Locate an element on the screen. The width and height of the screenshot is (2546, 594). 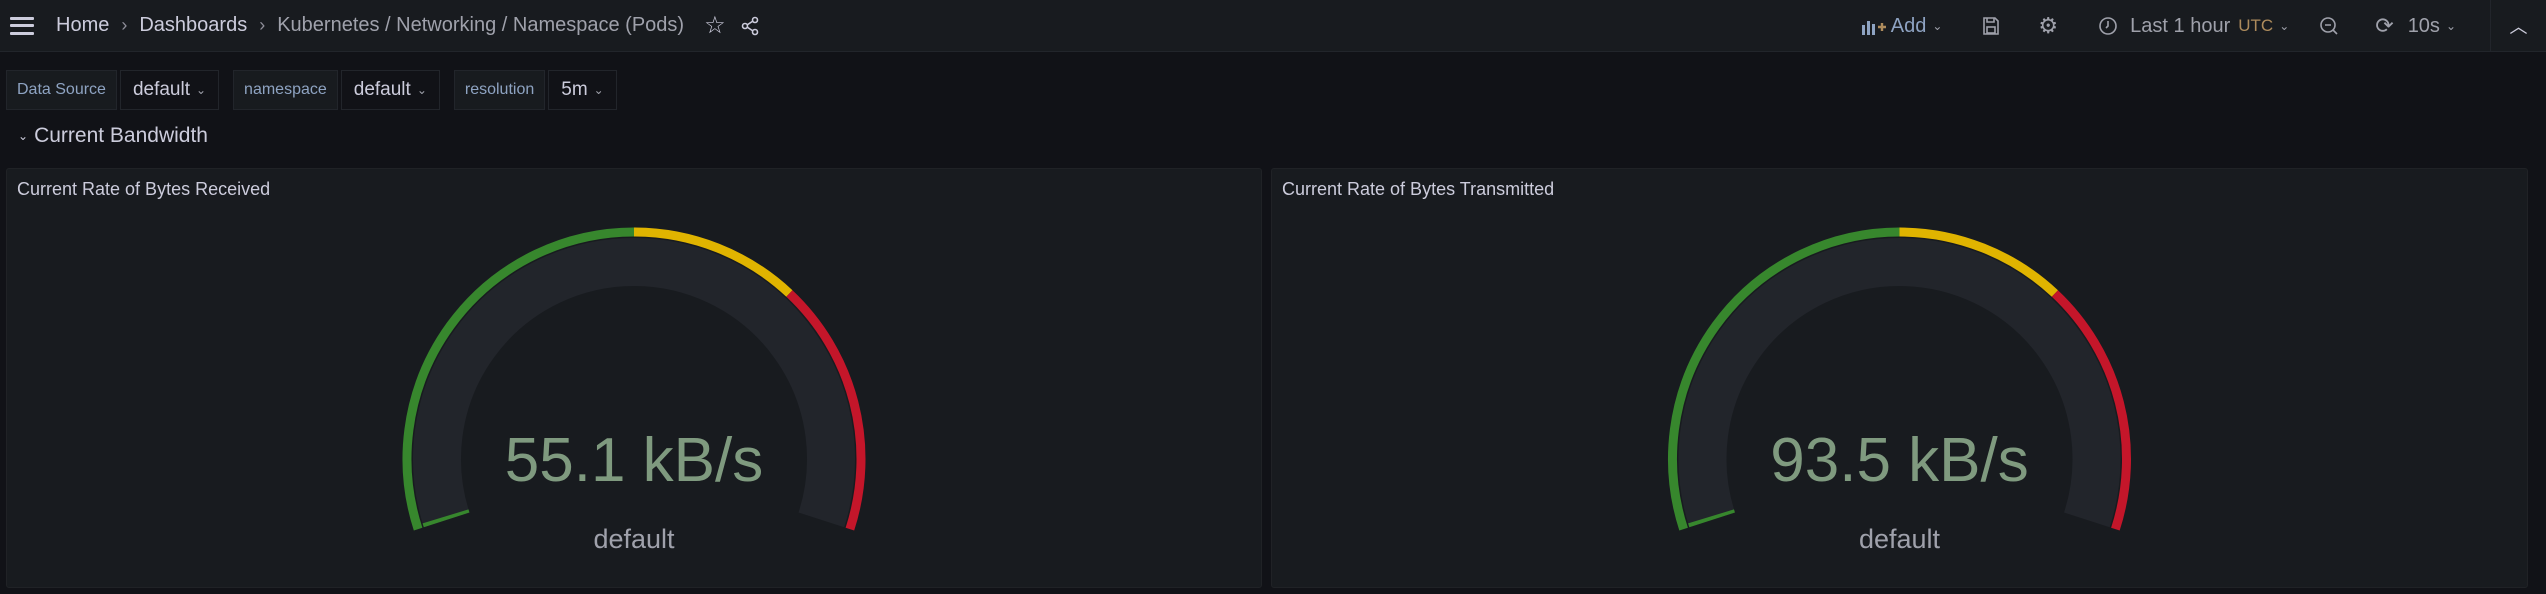
gauge-value: 93.5 kB/s is located at coordinates (1899, 460).